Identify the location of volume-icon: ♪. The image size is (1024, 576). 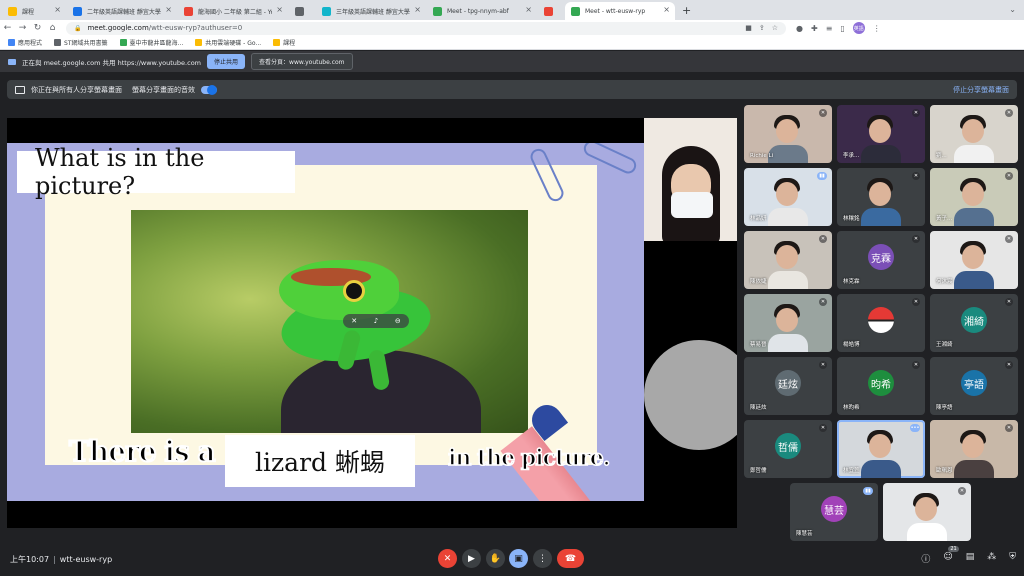
(376, 321).